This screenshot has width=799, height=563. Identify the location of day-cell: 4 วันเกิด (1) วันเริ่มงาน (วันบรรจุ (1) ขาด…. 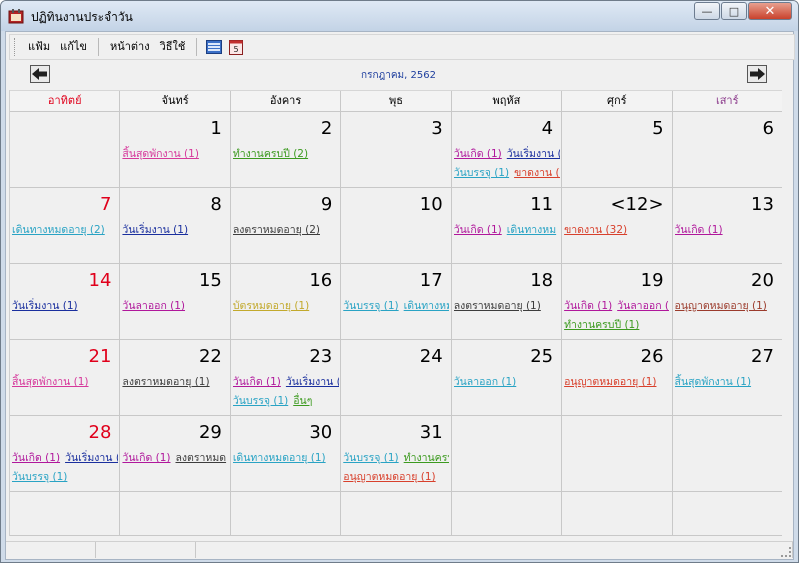
(507, 149).